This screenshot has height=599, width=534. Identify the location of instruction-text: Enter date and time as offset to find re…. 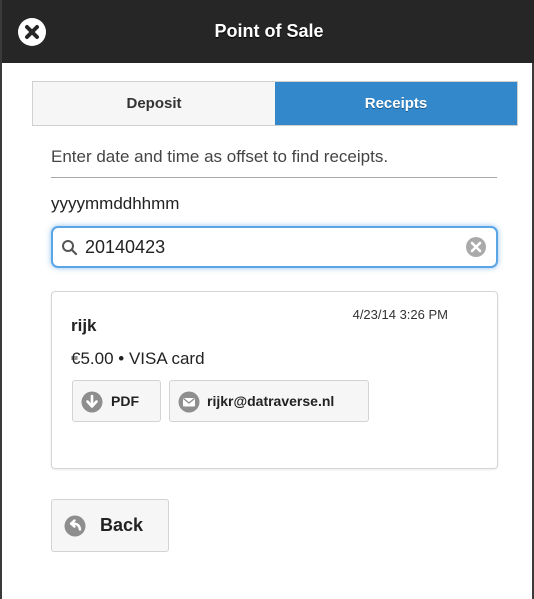
(274, 162).